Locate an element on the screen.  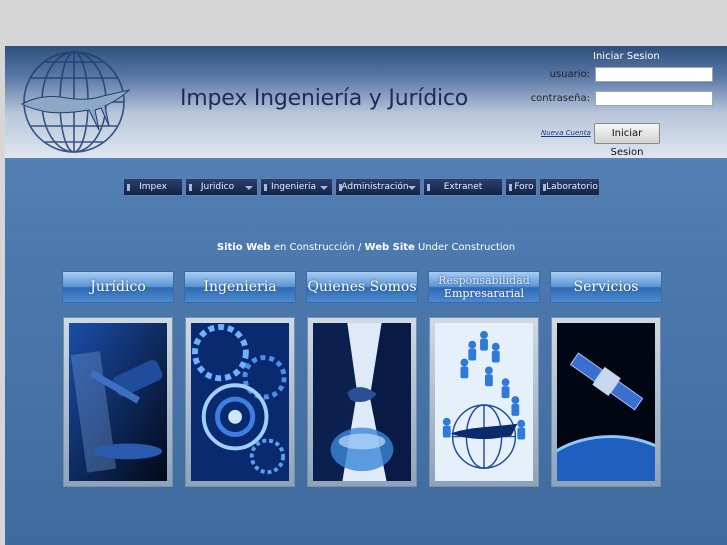
section-button-servicios: Servicios is located at coordinates (606, 287).